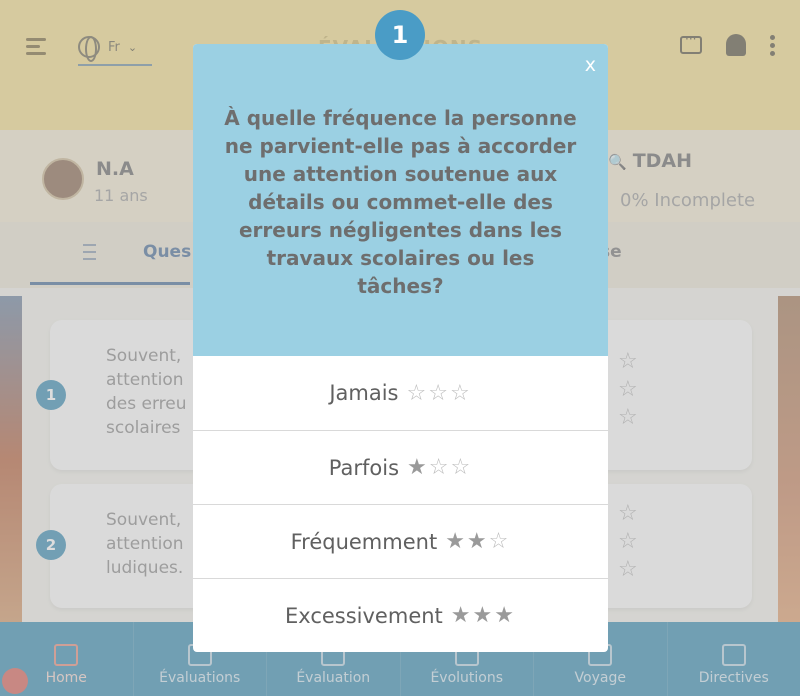  I want to click on question-number-badge: 1, so click(400, 35).